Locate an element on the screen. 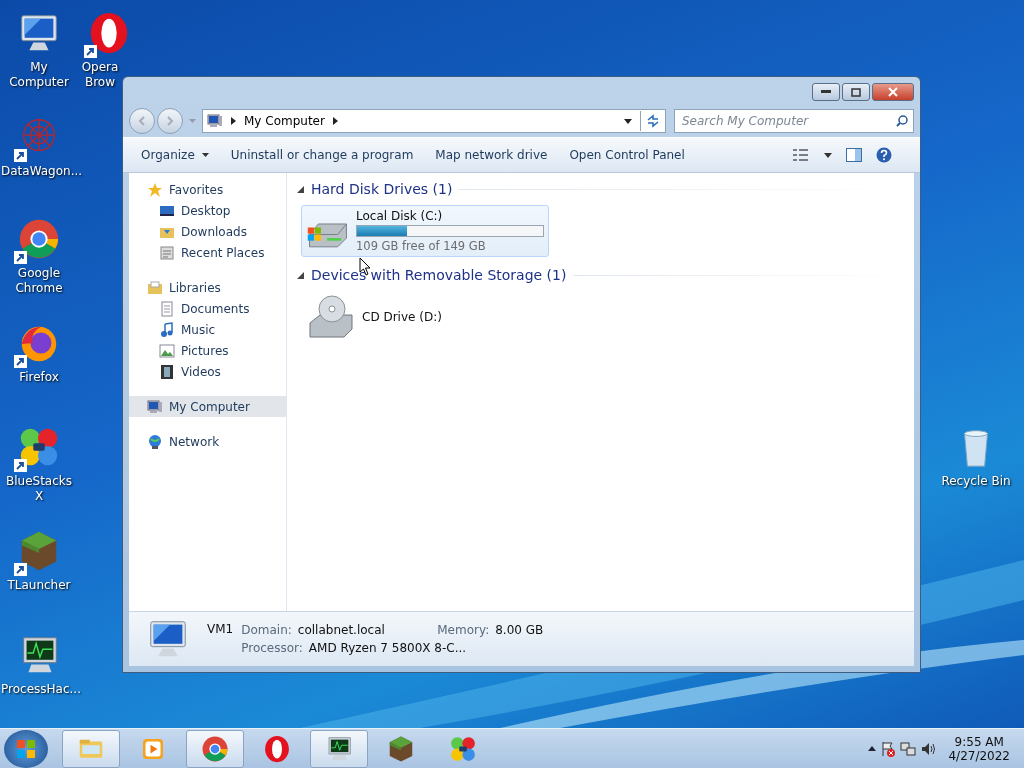  nav-item: Downloads is located at coordinates (207, 231).